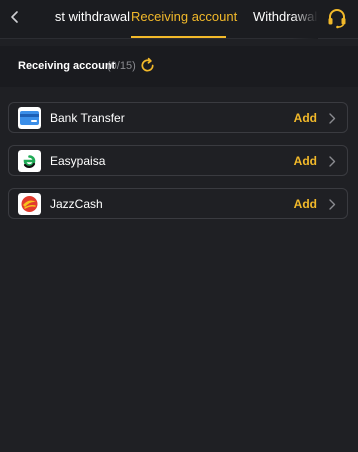  I want to click on add-jazzcash-button: Add, so click(305, 204).